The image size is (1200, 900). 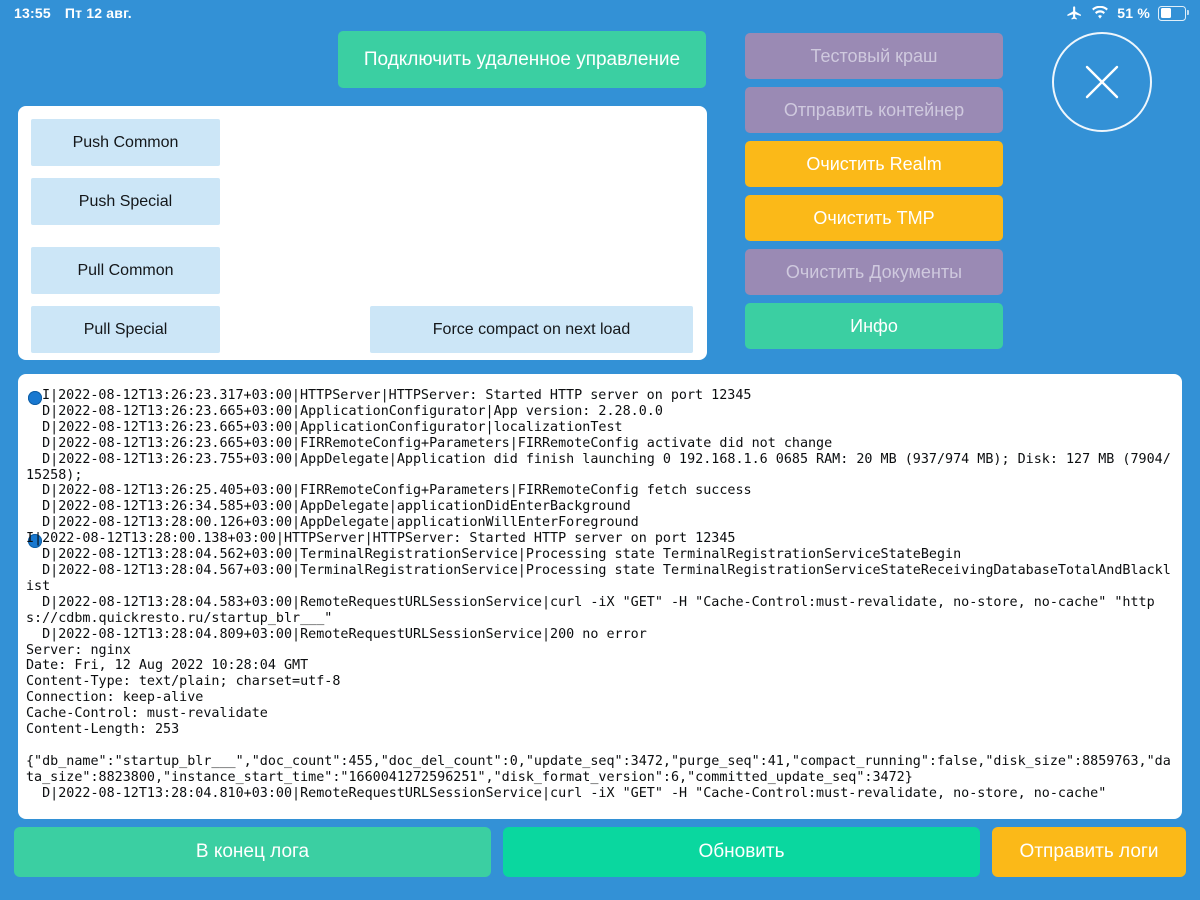 I want to click on battery-icon, so click(x=1173, y=13).